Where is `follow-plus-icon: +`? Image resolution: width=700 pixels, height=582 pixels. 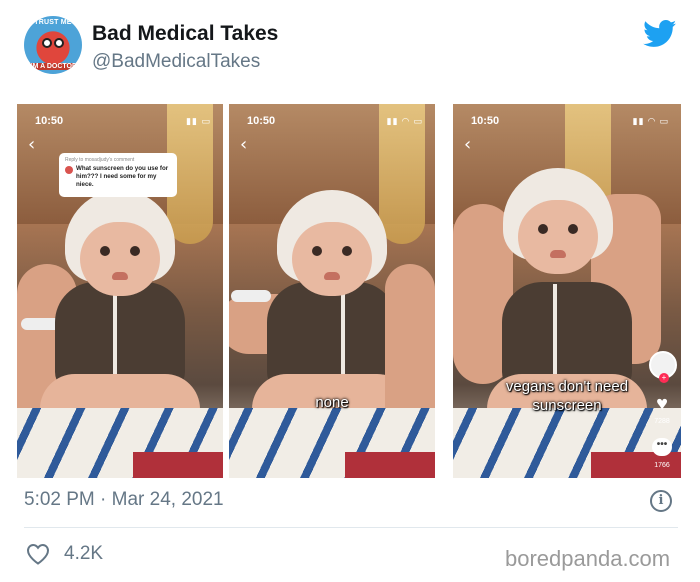
follow-plus-icon: + is located at coordinates (664, 378).